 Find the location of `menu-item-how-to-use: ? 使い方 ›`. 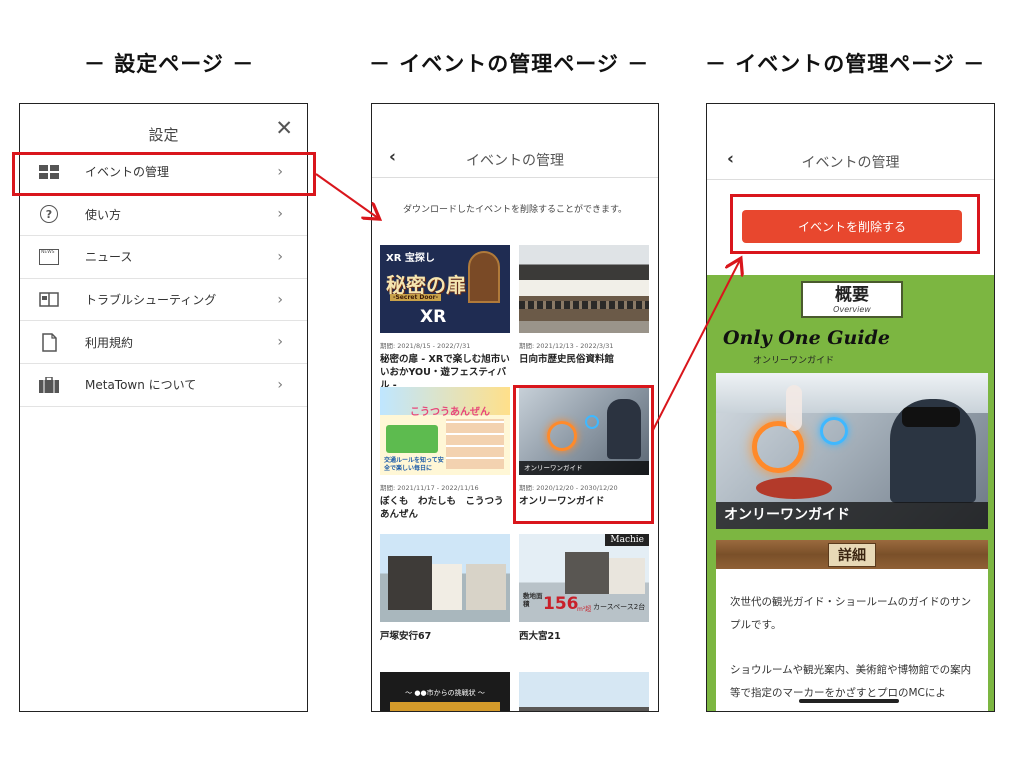

menu-item-how-to-use: ? 使い方 › is located at coordinates (163, 215).